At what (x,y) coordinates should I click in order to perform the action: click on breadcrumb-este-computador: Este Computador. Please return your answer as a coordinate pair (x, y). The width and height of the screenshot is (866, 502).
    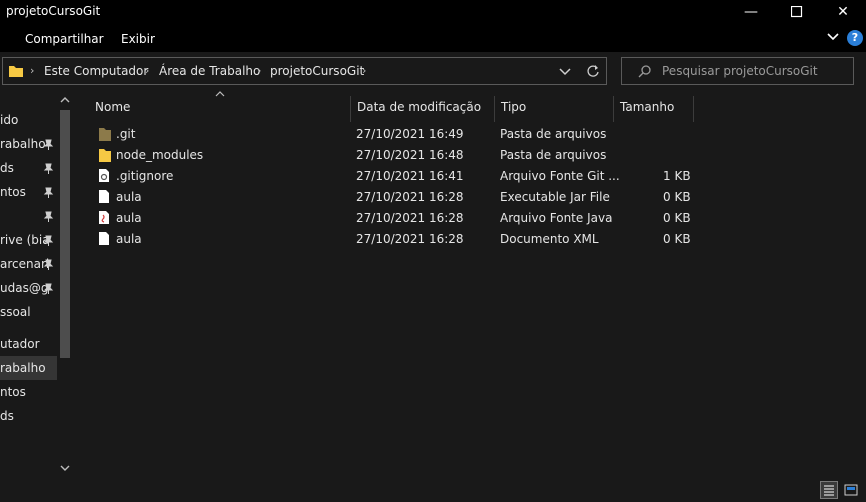
    Looking at the image, I should click on (96, 71).